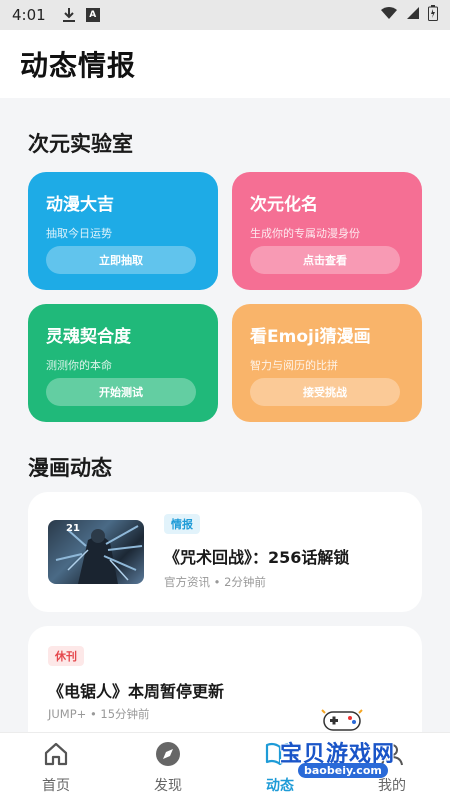  What do you see at coordinates (99, 714) in the screenshot?
I see `news-meta: JUMP+ • 15分钟前` at bounding box center [99, 714].